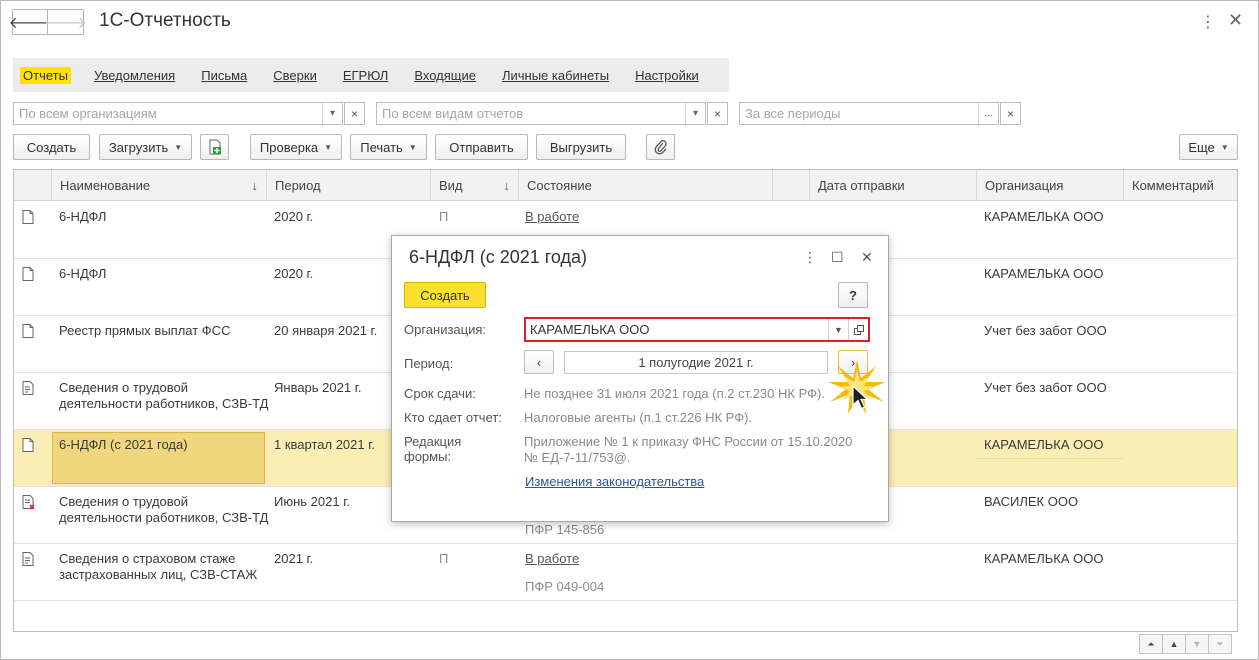 This screenshot has height=660, width=1259. I want to click on maximize-icon: ☐, so click(837, 257).